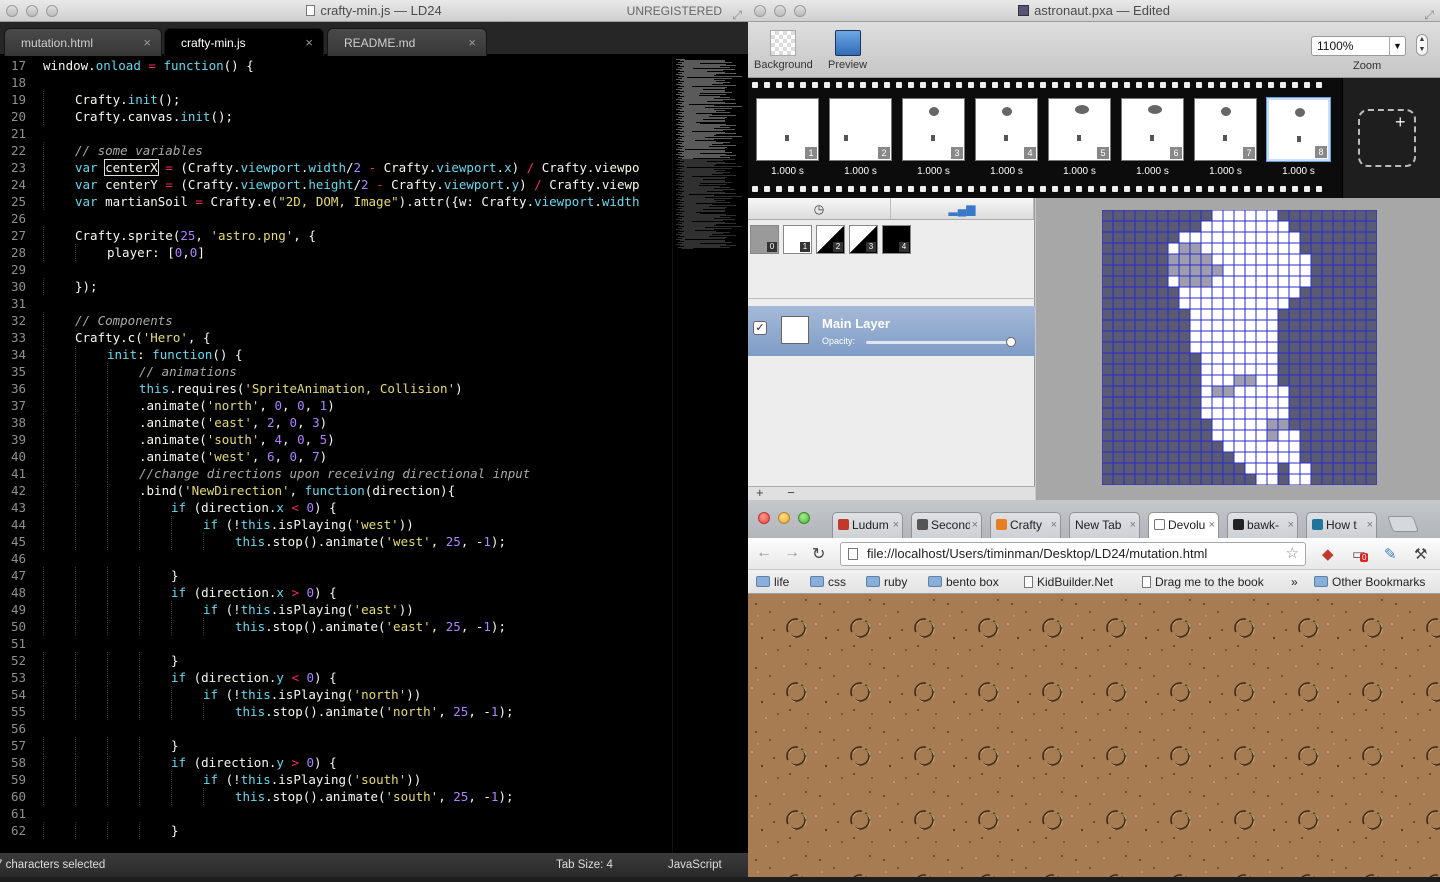  I want to click on extension-icon: ▭0, so click(1360, 554).